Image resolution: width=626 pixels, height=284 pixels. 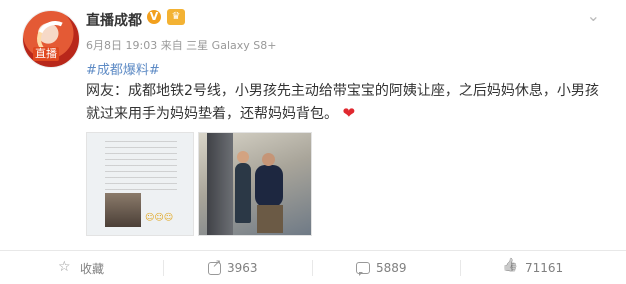 What do you see at coordinates (141, 167) in the screenshot?
I see `chat-text-lines` at bounding box center [141, 167].